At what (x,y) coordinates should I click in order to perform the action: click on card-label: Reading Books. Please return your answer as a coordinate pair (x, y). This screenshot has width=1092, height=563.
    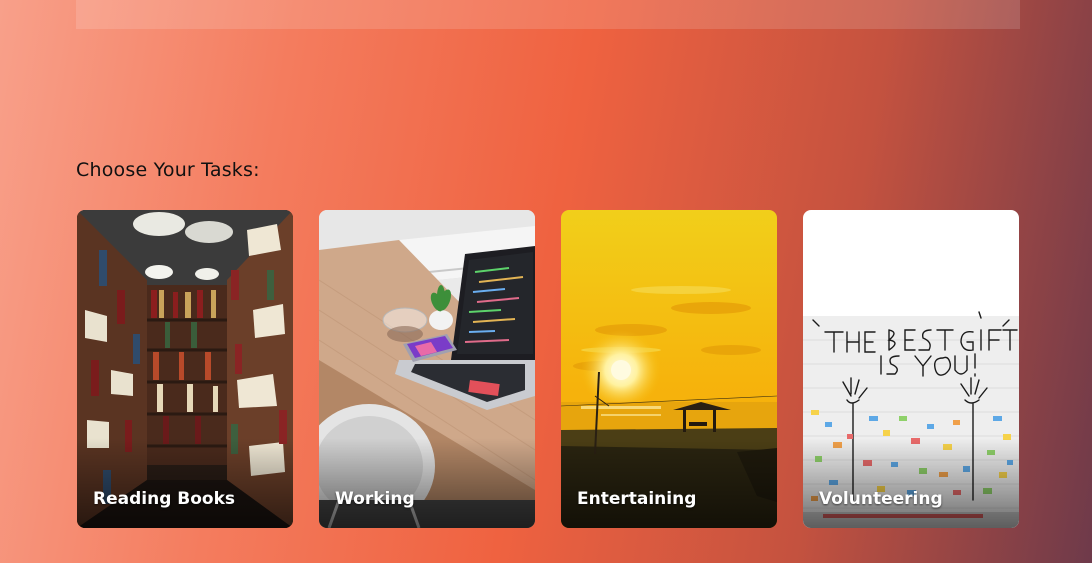
    Looking at the image, I should click on (164, 499).